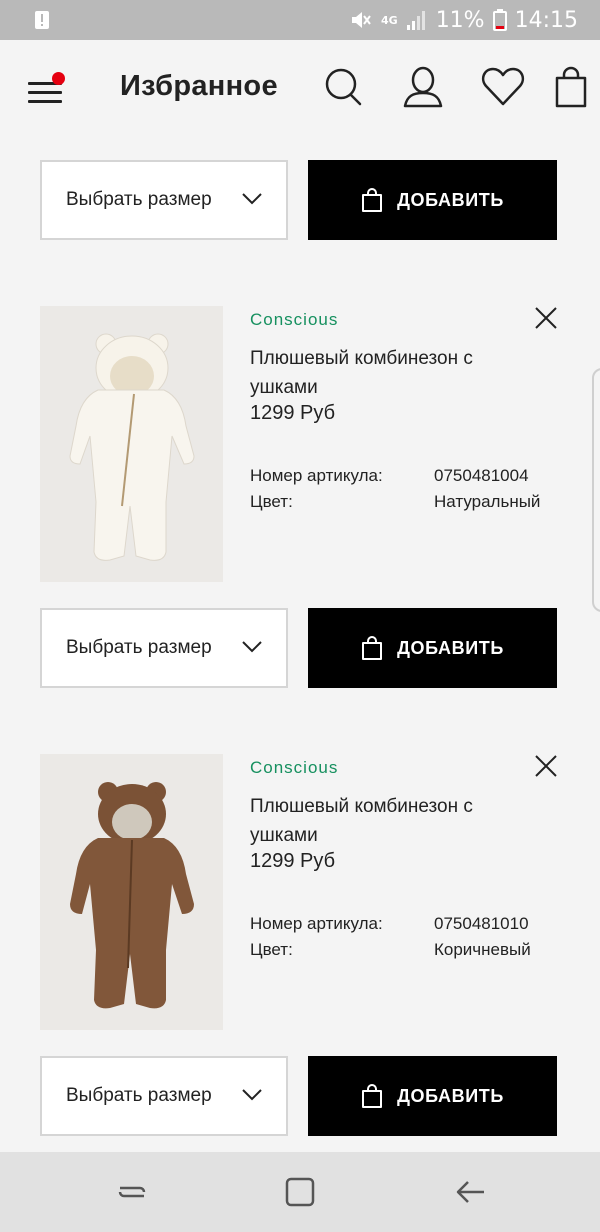 The width and height of the screenshot is (600, 1232). I want to click on search-icon, so click(344, 87).